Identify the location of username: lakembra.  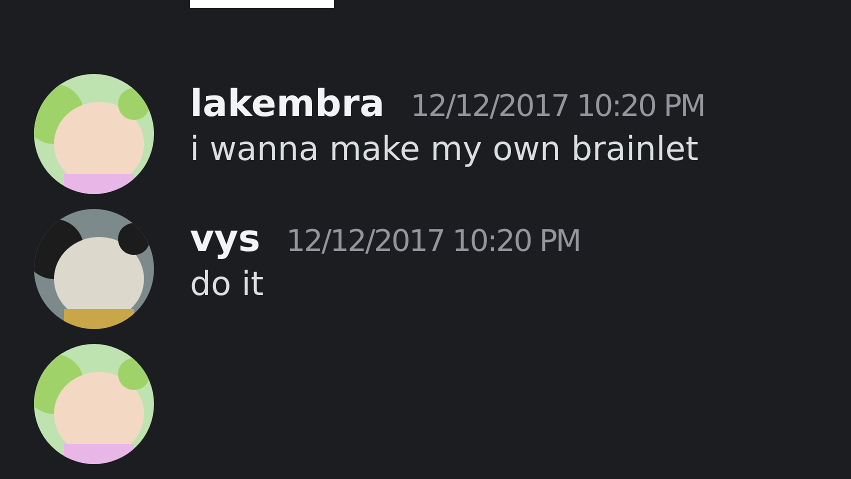
(287, 104).